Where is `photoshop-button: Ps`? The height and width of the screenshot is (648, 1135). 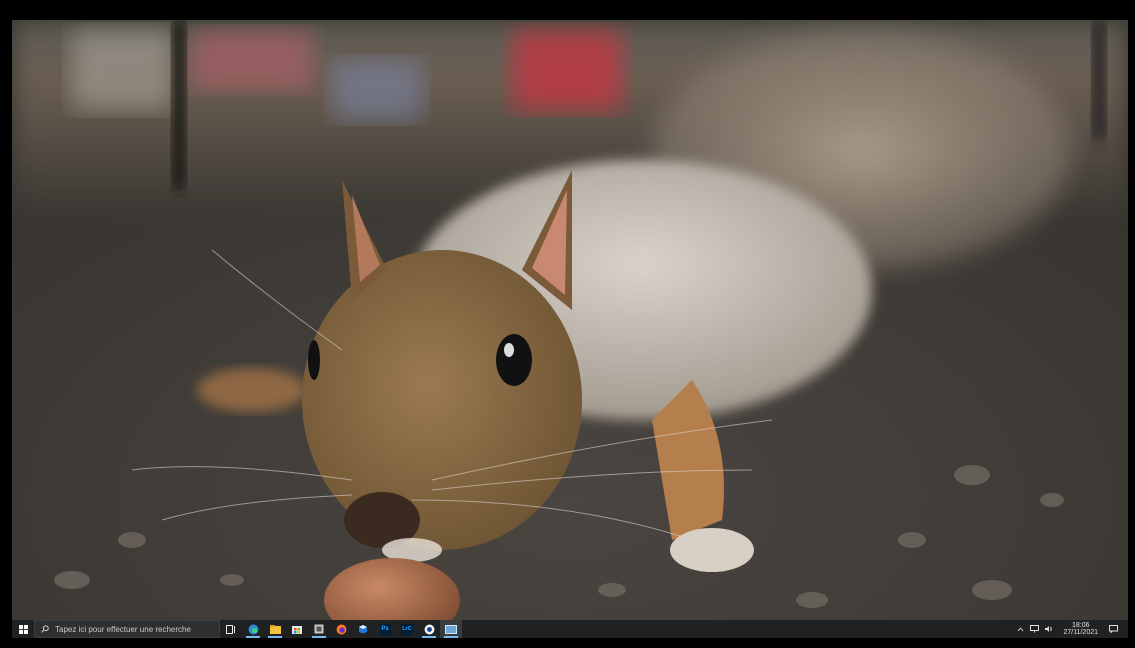
photoshop-button: Ps is located at coordinates (385, 629).